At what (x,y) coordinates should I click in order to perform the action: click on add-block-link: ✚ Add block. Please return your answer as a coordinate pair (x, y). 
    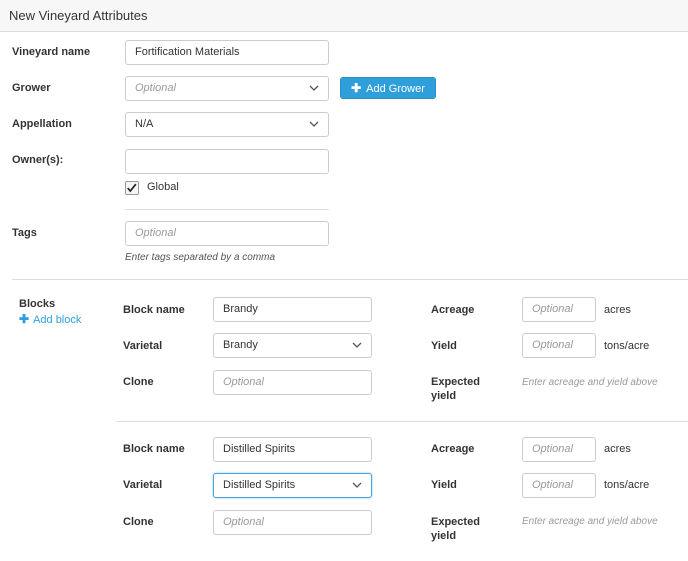
    Looking at the image, I should click on (50, 319).